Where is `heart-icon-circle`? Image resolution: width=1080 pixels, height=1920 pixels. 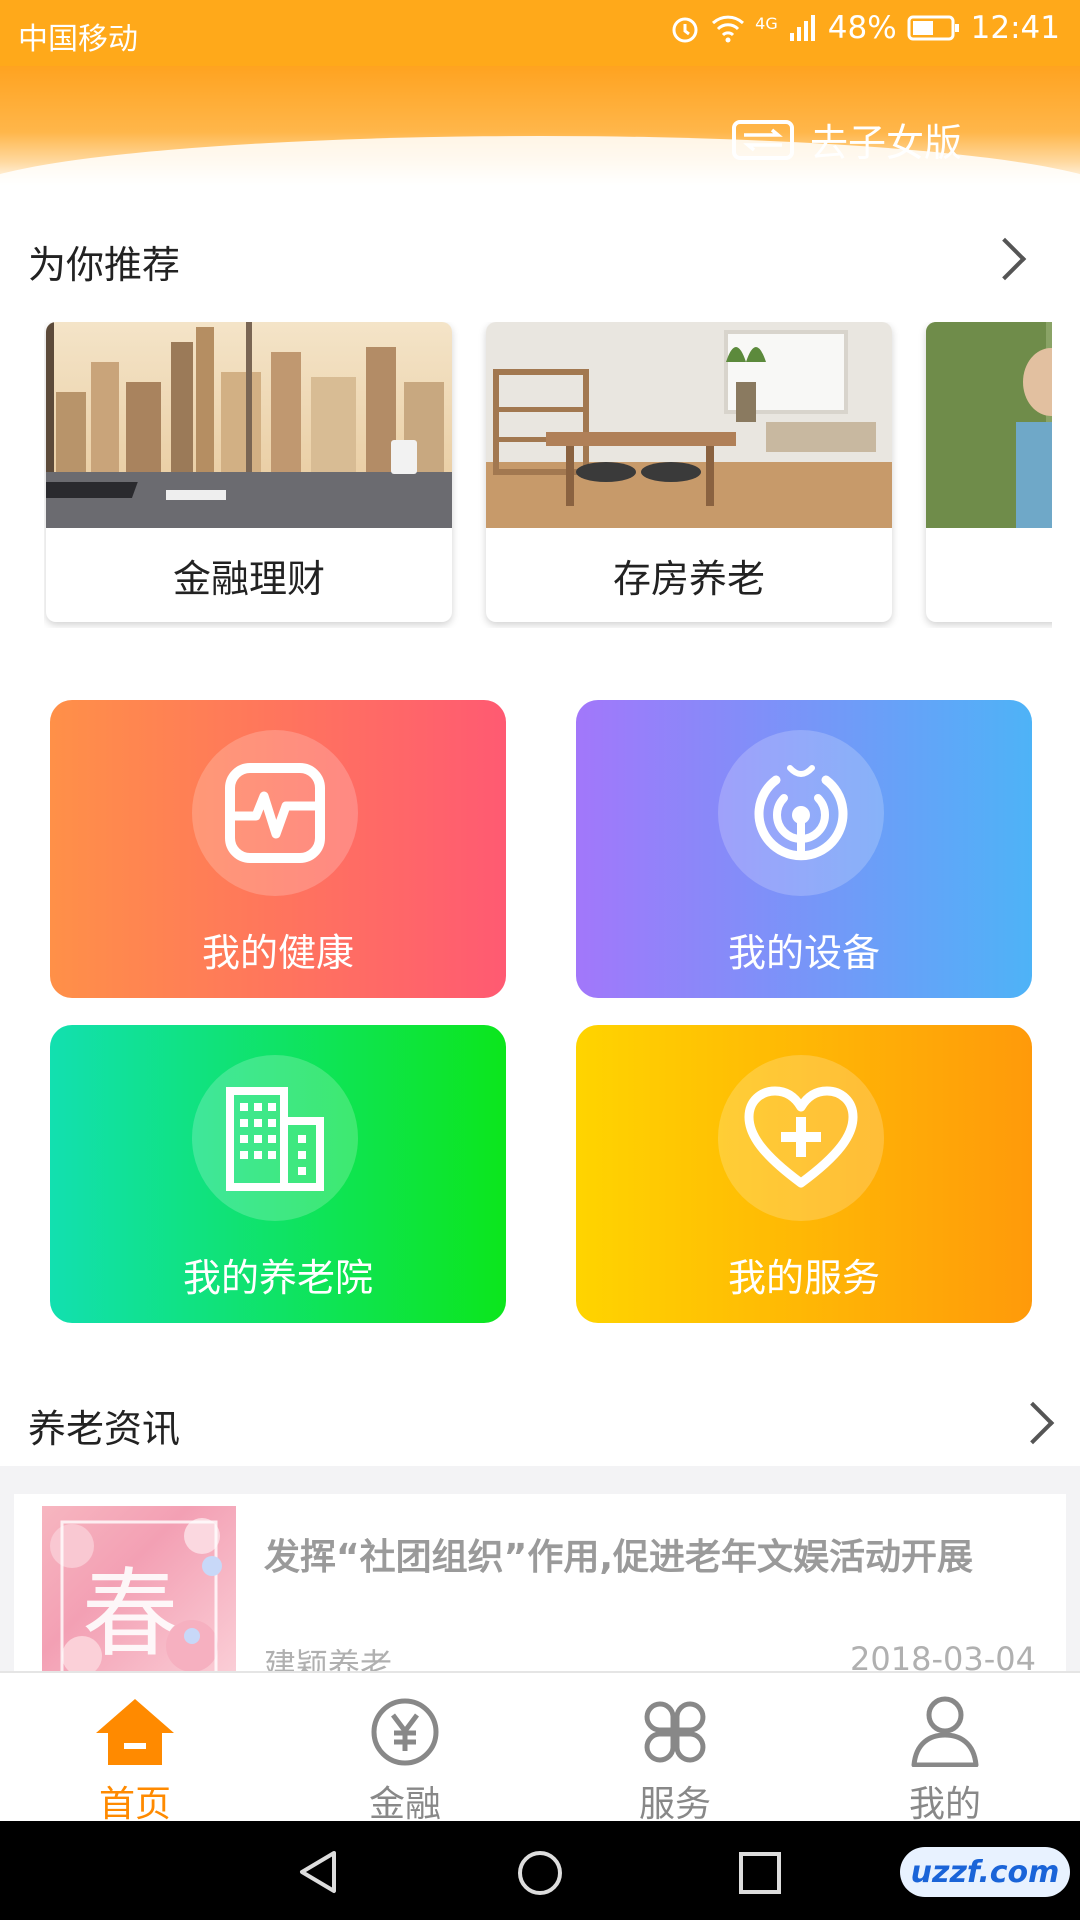
heart-icon-circle is located at coordinates (801, 1138).